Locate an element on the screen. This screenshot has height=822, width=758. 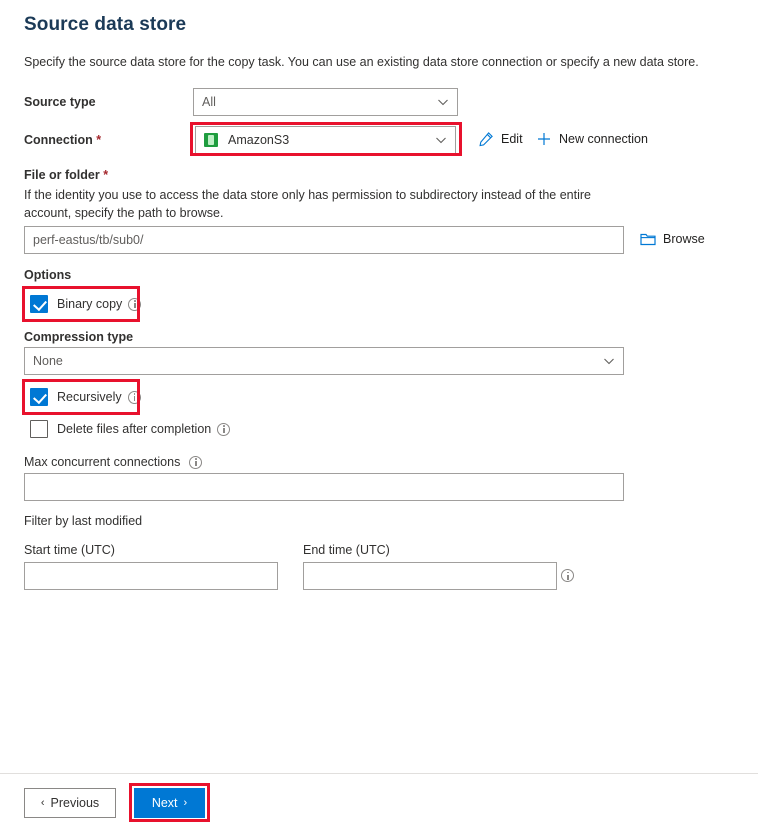
file-or-folder-input: perf-eastus/tb/sub0/ is located at coordinates (324, 240).